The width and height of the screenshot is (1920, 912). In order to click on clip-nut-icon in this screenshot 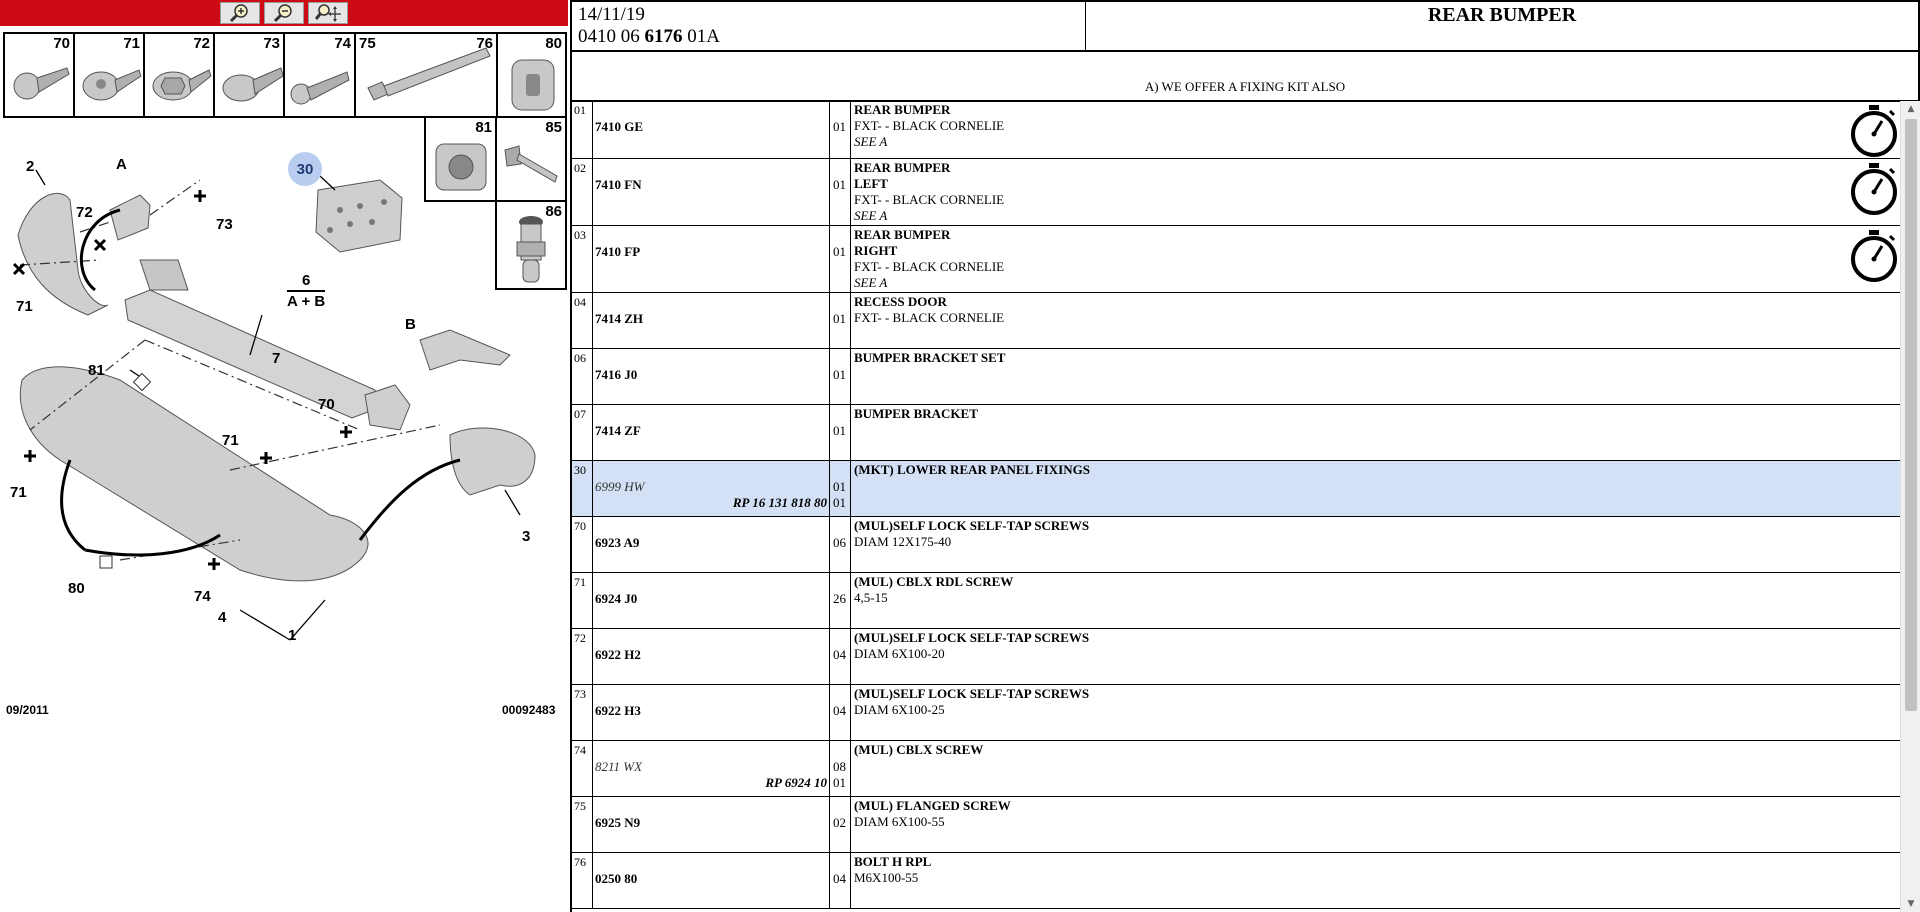, I will do `click(533, 85)`.